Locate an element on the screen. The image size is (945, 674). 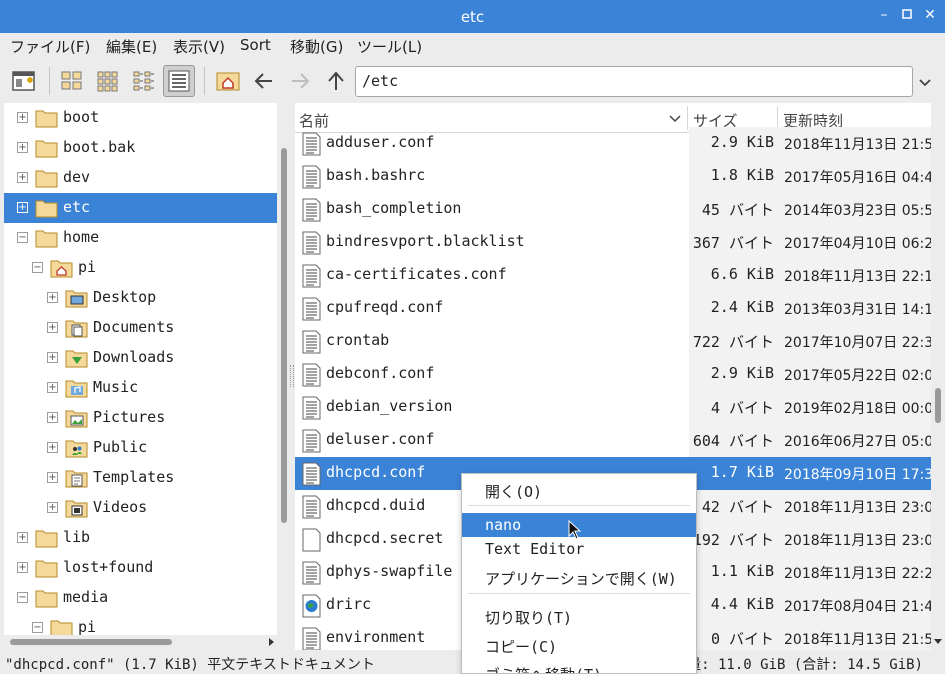
home-button is located at coordinates (228, 81).